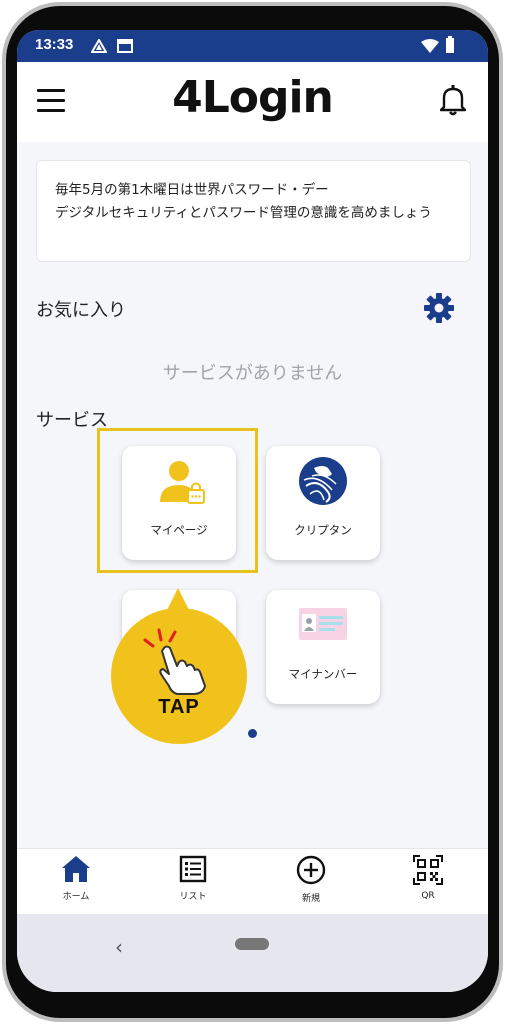  What do you see at coordinates (323, 647) in the screenshot?
I see `service-tile-mynumber: マイナンバー` at bounding box center [323, 647].